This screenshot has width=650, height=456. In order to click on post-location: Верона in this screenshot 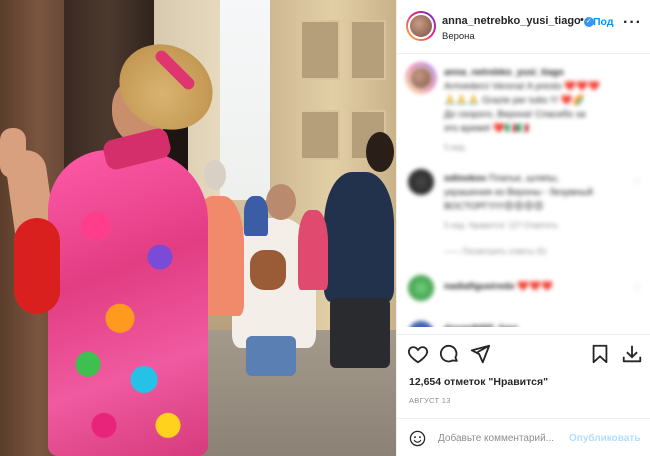, I will do `click(458, 36)`.